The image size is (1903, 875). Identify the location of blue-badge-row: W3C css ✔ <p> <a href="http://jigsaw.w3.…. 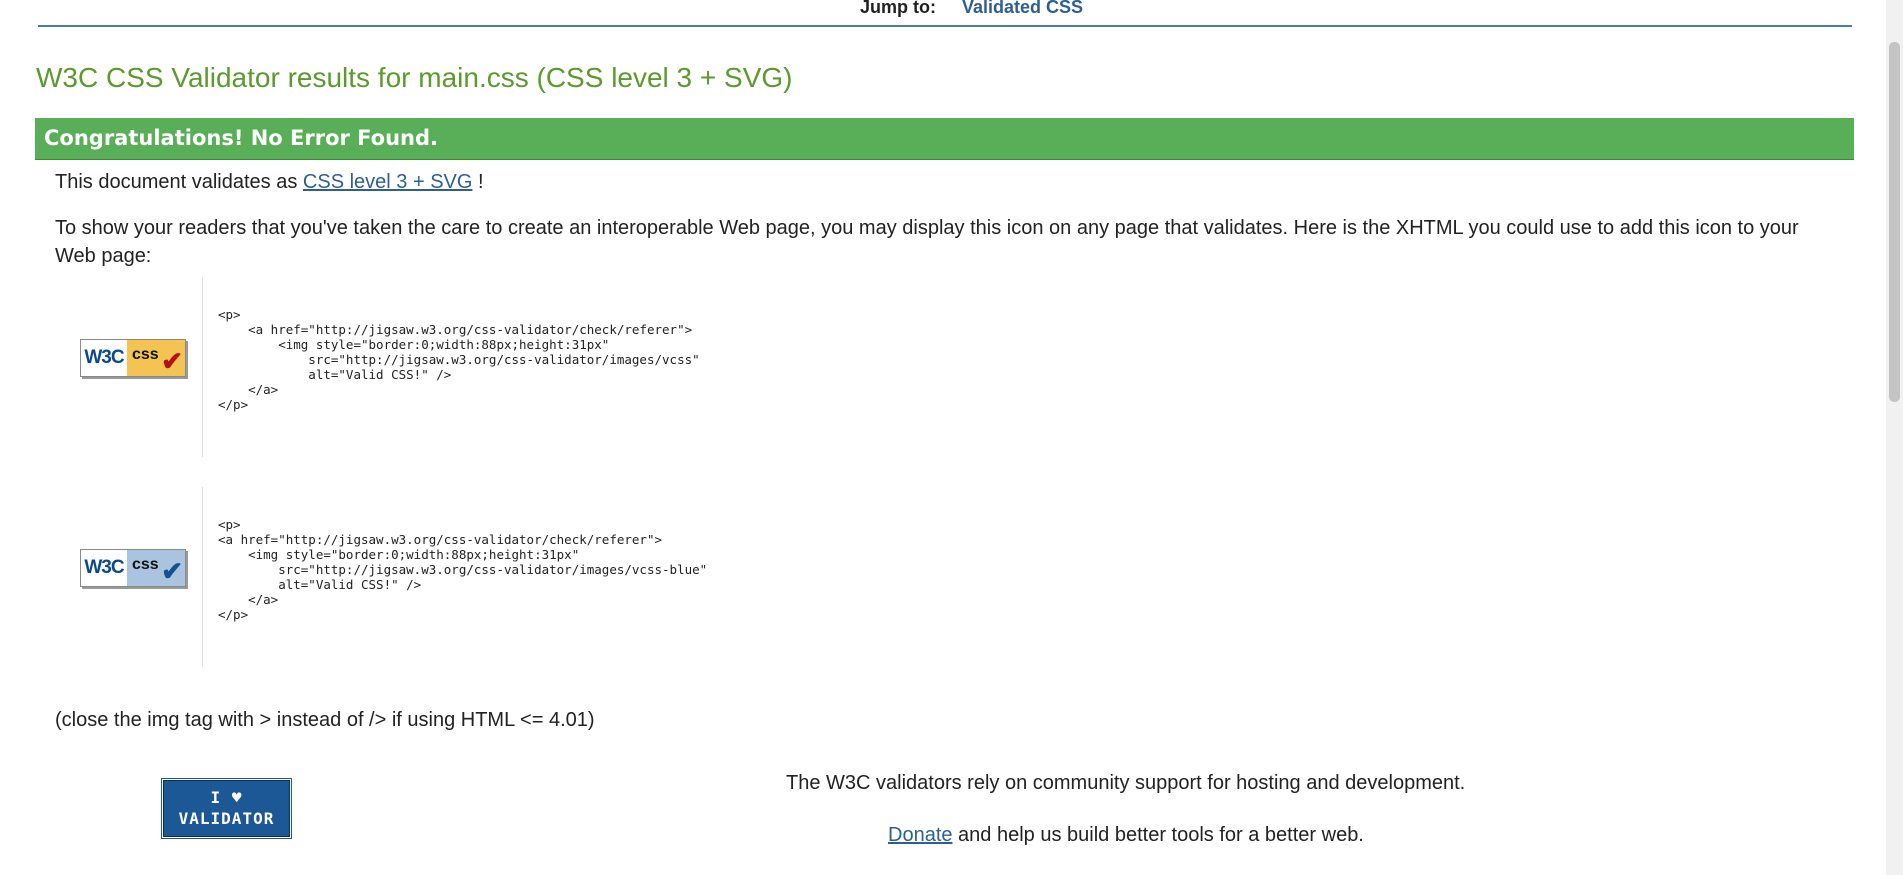
(505, 577).